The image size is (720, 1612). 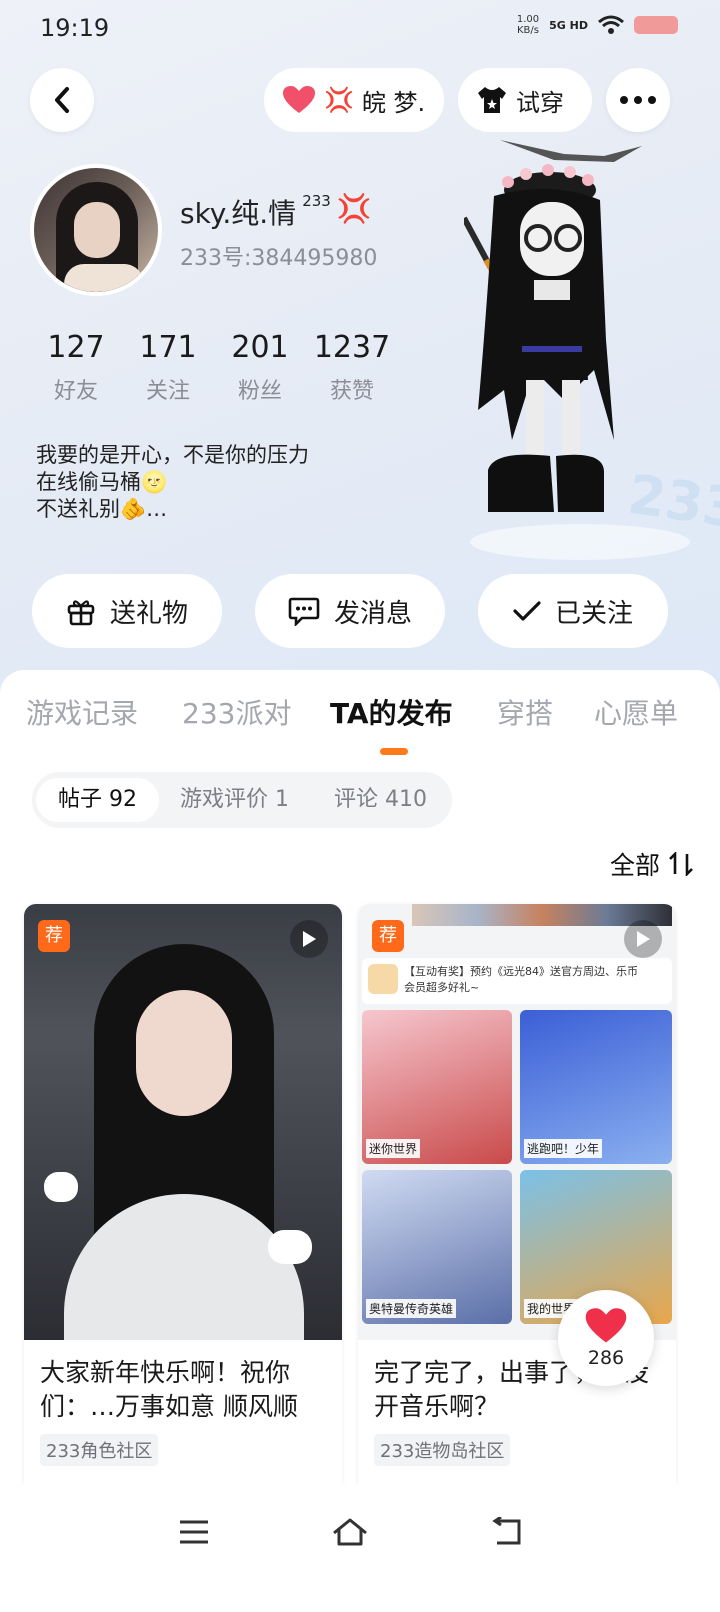 I want to click on menu-icon, so click(x=194, y=1532).